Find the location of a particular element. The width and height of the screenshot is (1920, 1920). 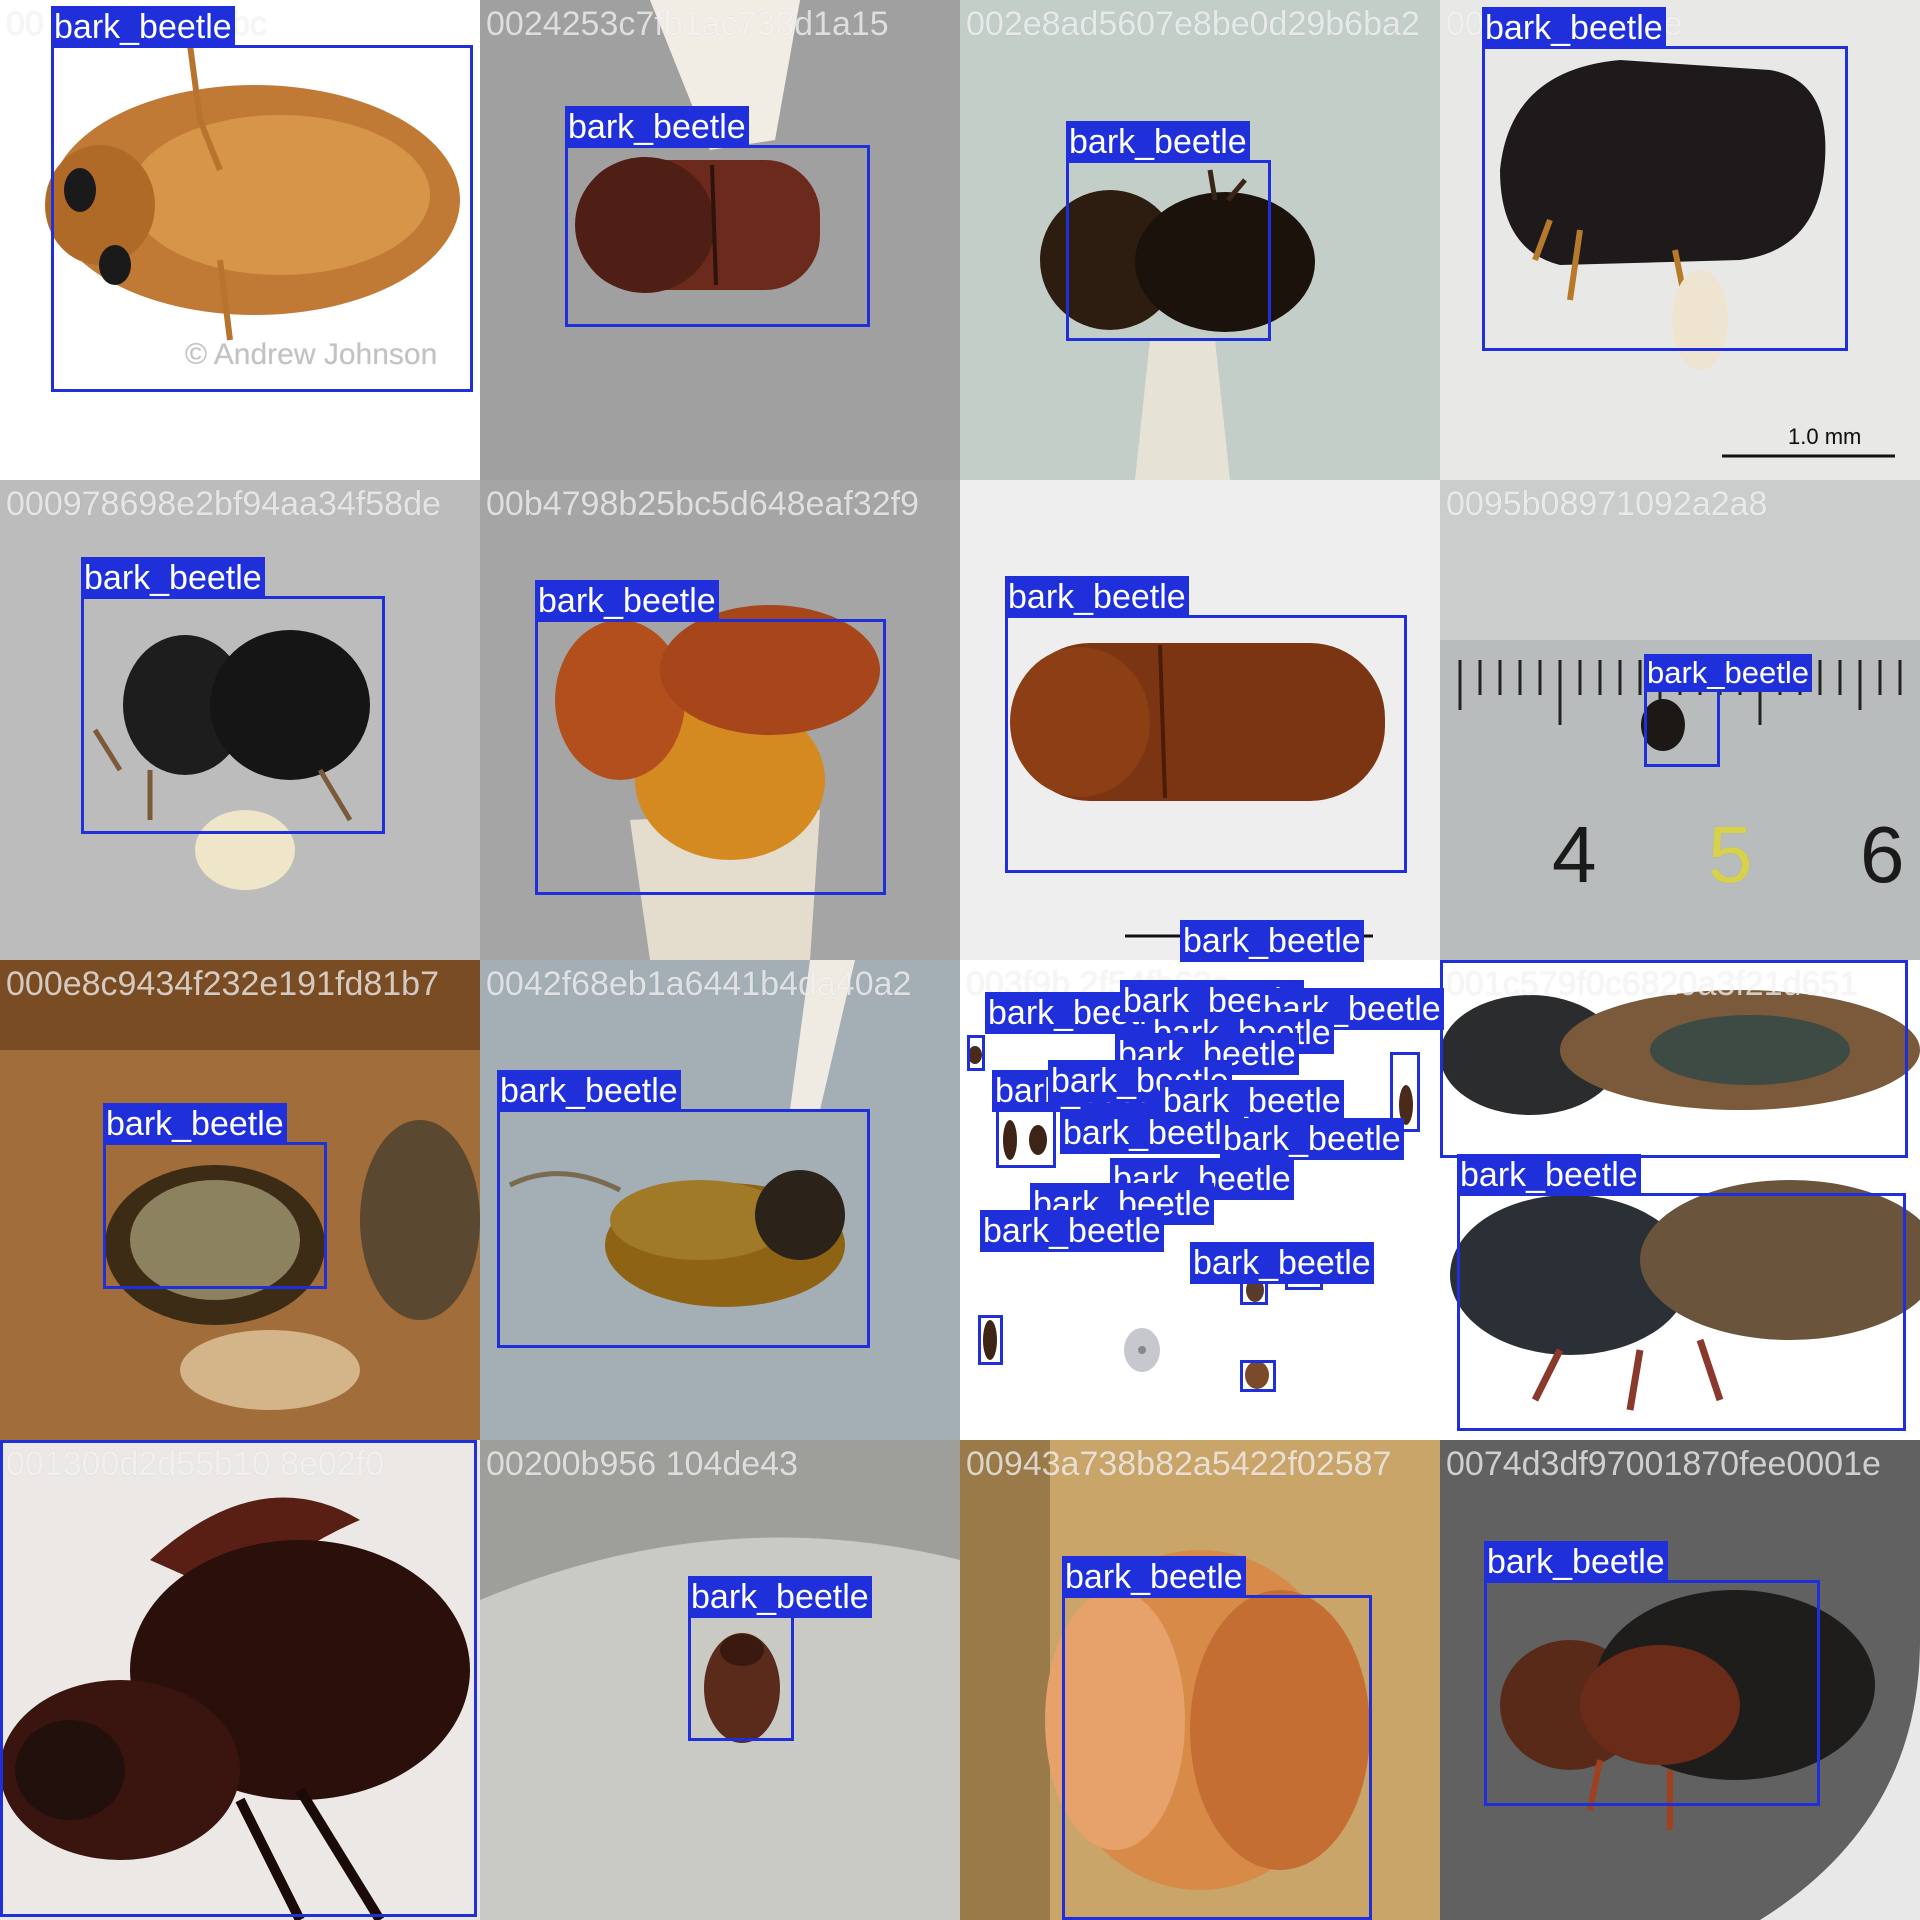

tile-9: 000e8c9434f232e191fd81b7 bark_beetle is located at coordinates (240, 1200).